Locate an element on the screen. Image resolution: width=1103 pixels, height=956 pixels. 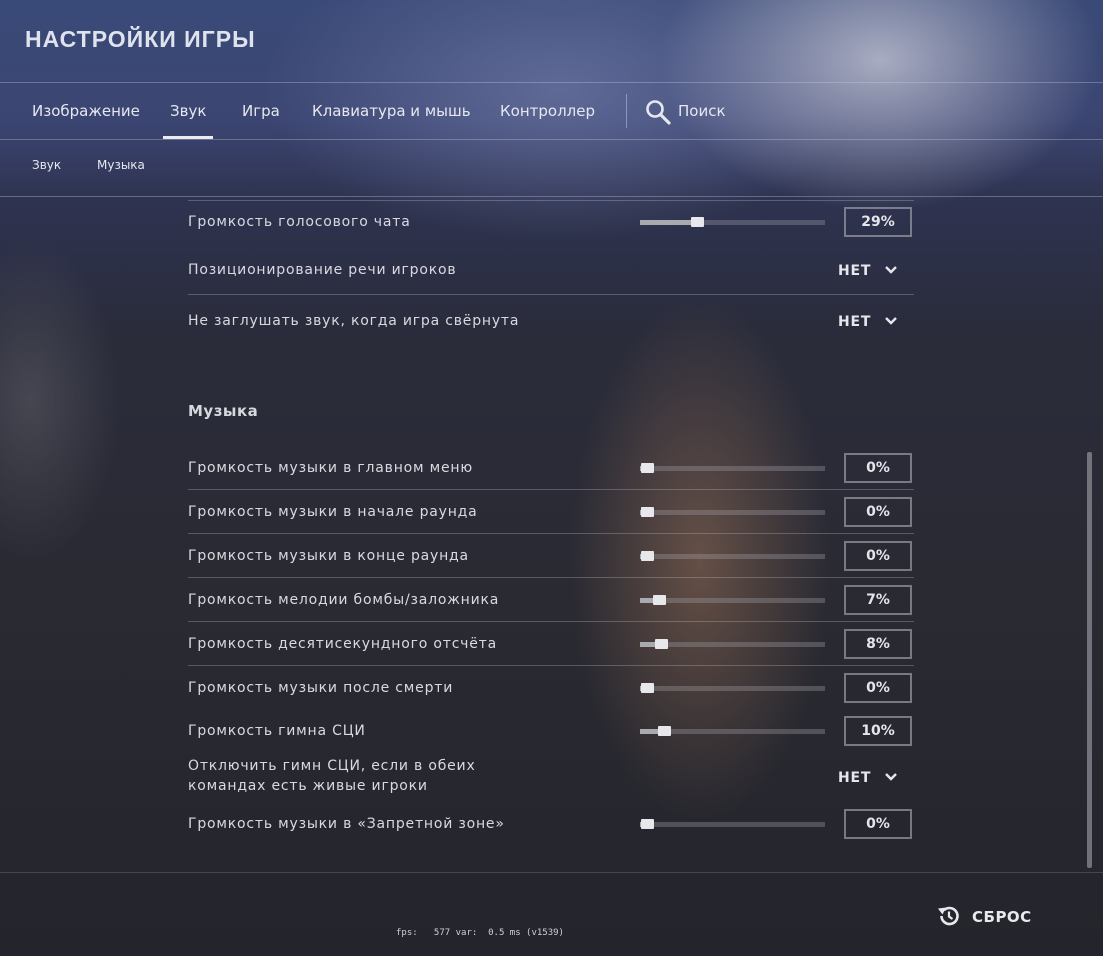
setting-label: Громкость музыки в начале раунда is located at coordinates (333, 512).